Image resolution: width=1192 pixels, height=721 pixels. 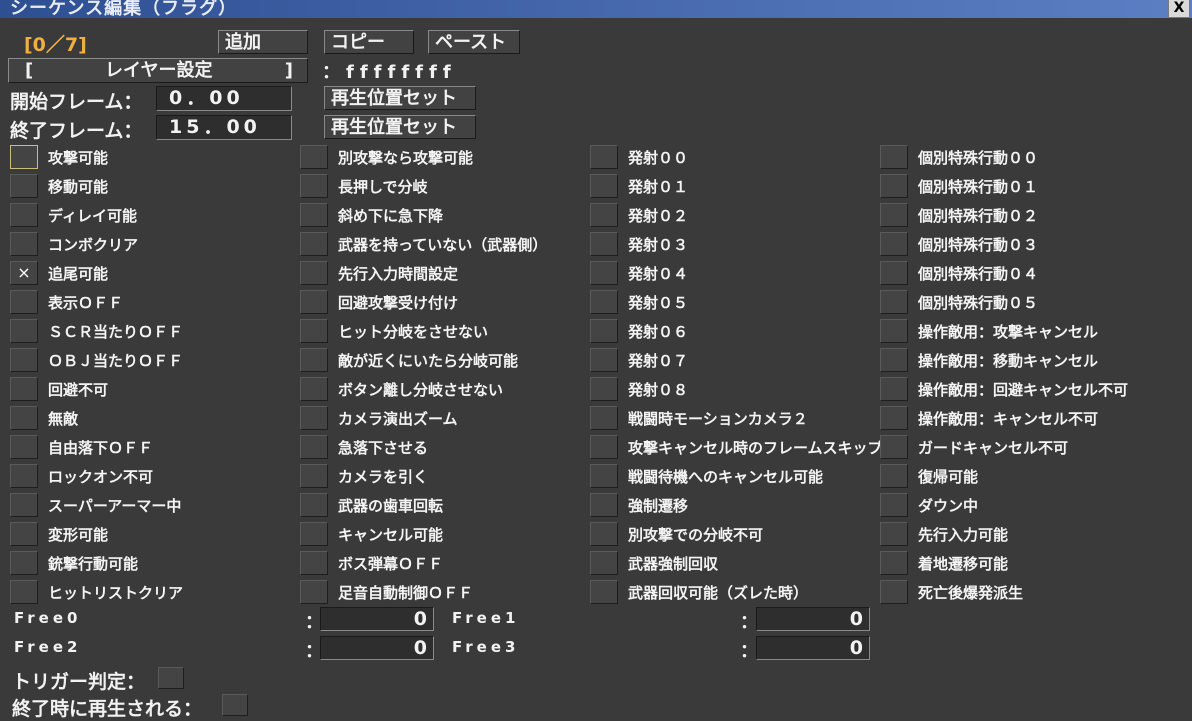 I want to click on free3-field: 0, so click(x=813, y=648).